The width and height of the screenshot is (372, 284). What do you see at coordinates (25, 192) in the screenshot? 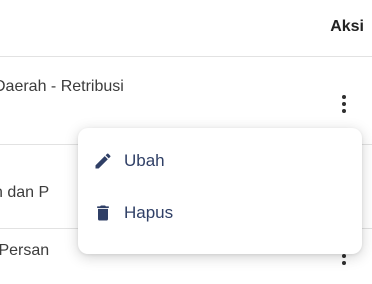
I see `row-title-text: n dan P` at bounding box center [25, 192].